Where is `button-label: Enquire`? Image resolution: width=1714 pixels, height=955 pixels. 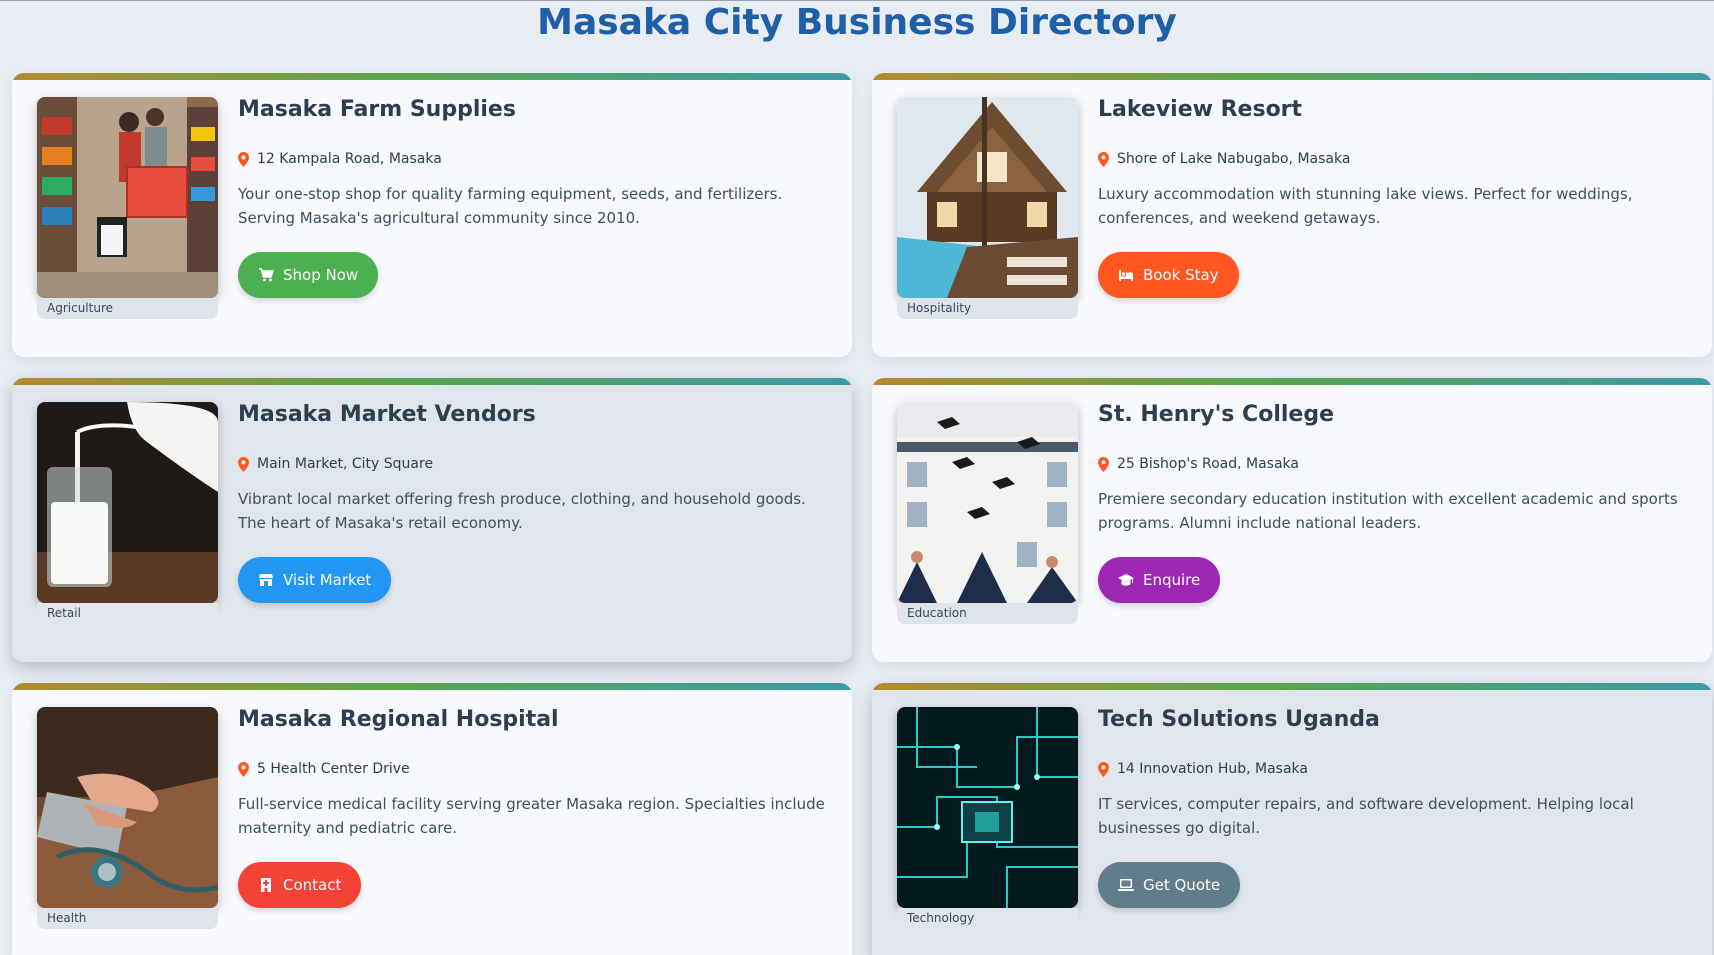 button-label: Enquire is located at coordinates (1172, 580).